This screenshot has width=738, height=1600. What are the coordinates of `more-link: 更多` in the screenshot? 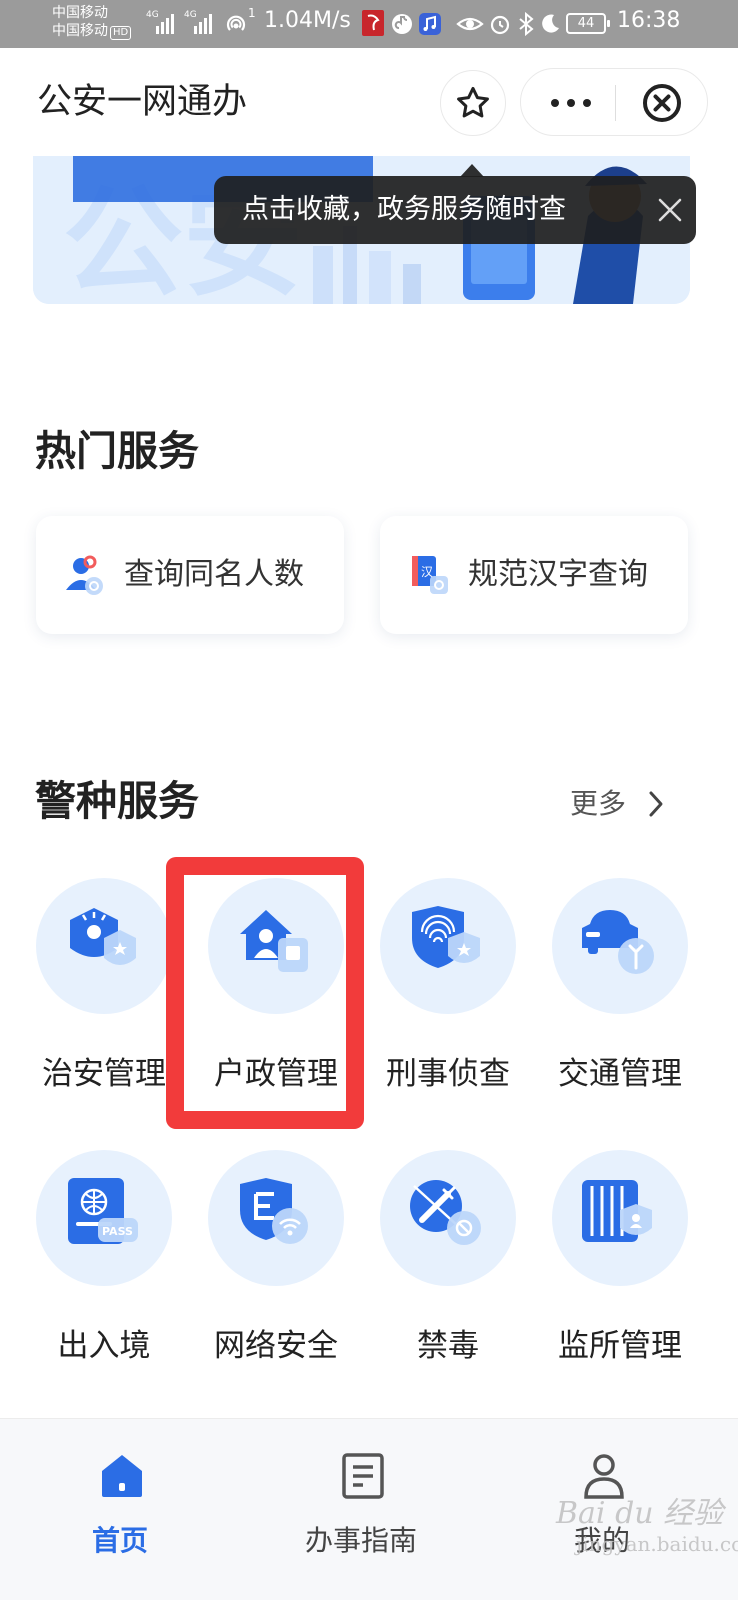 It's located at (617, 804).